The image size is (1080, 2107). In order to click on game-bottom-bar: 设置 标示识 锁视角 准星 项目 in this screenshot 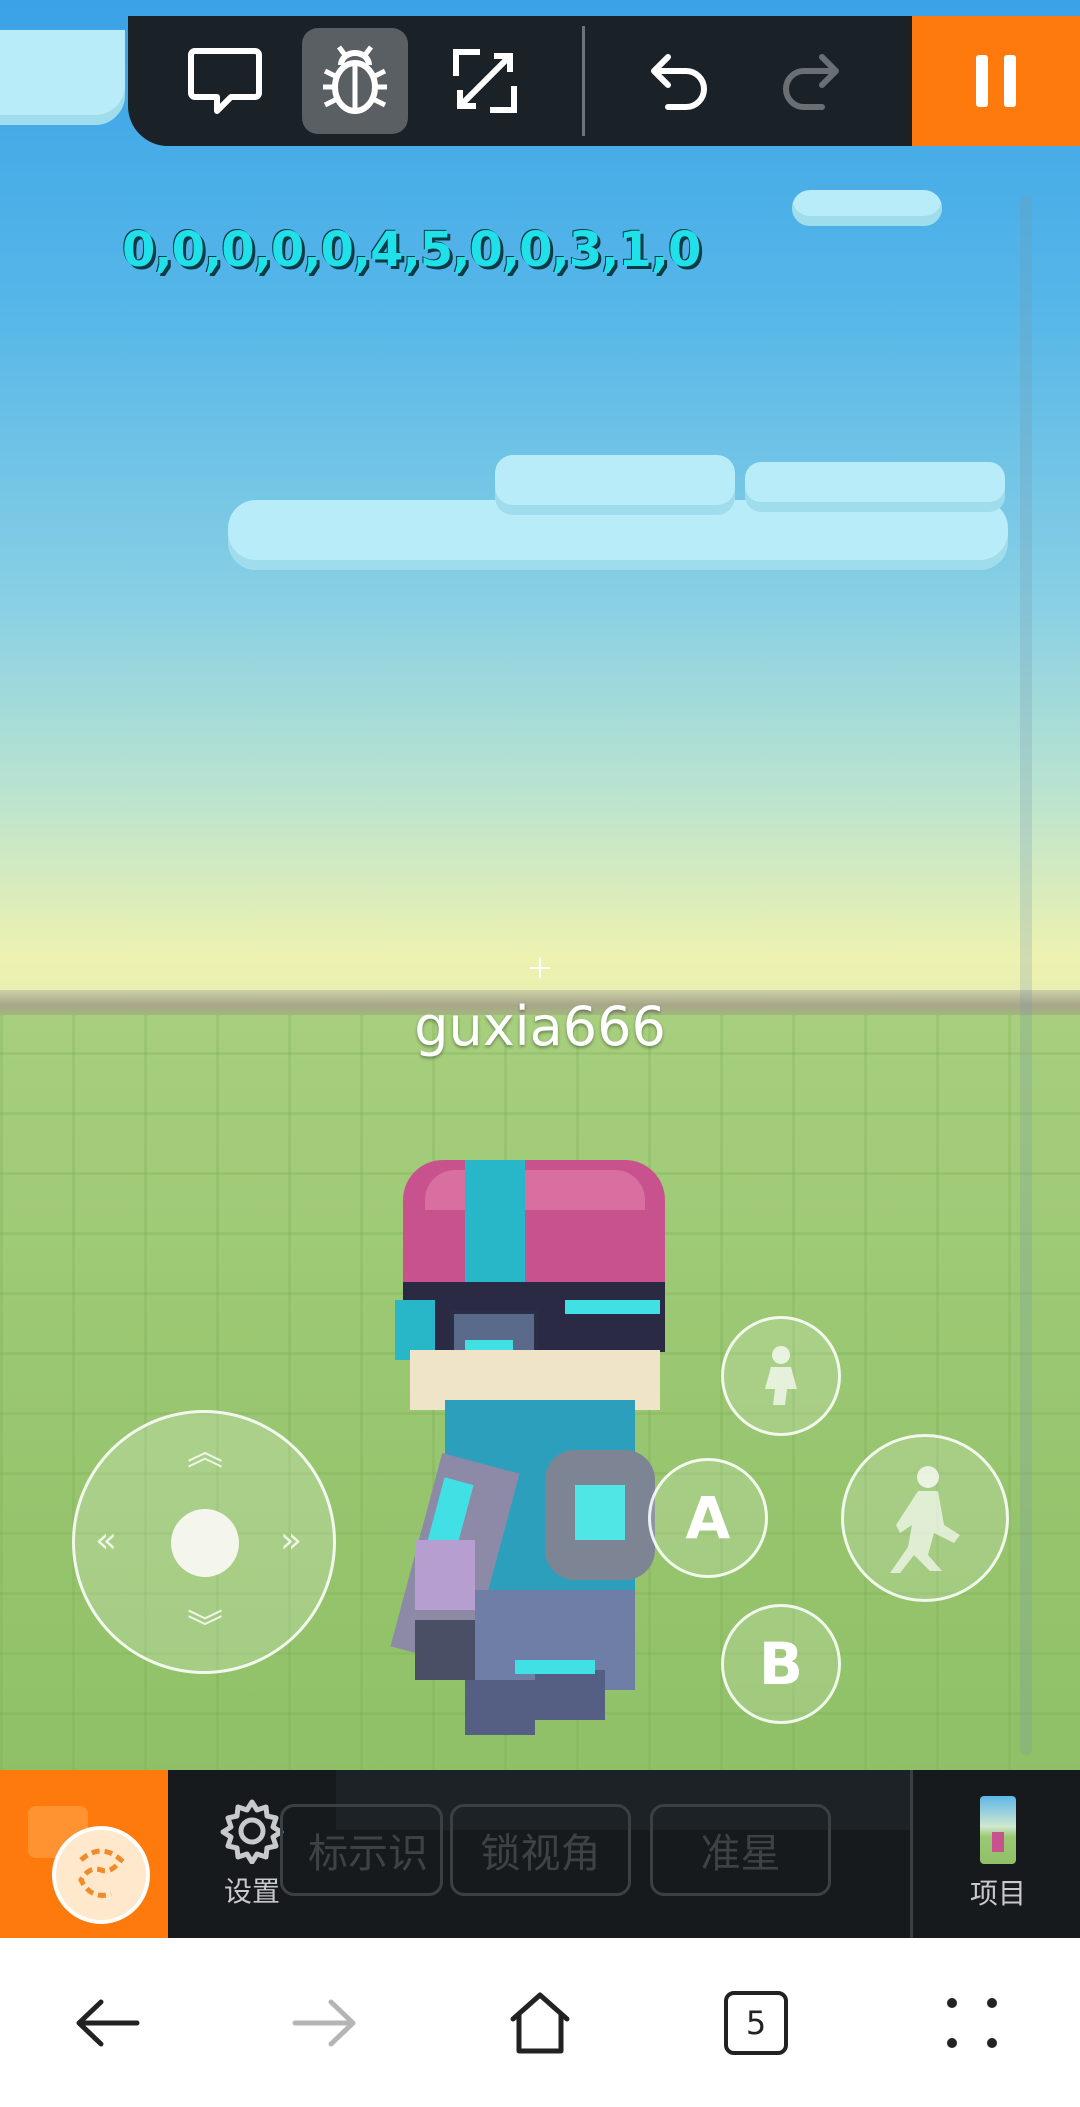, I will do `click(540, 1854)`.